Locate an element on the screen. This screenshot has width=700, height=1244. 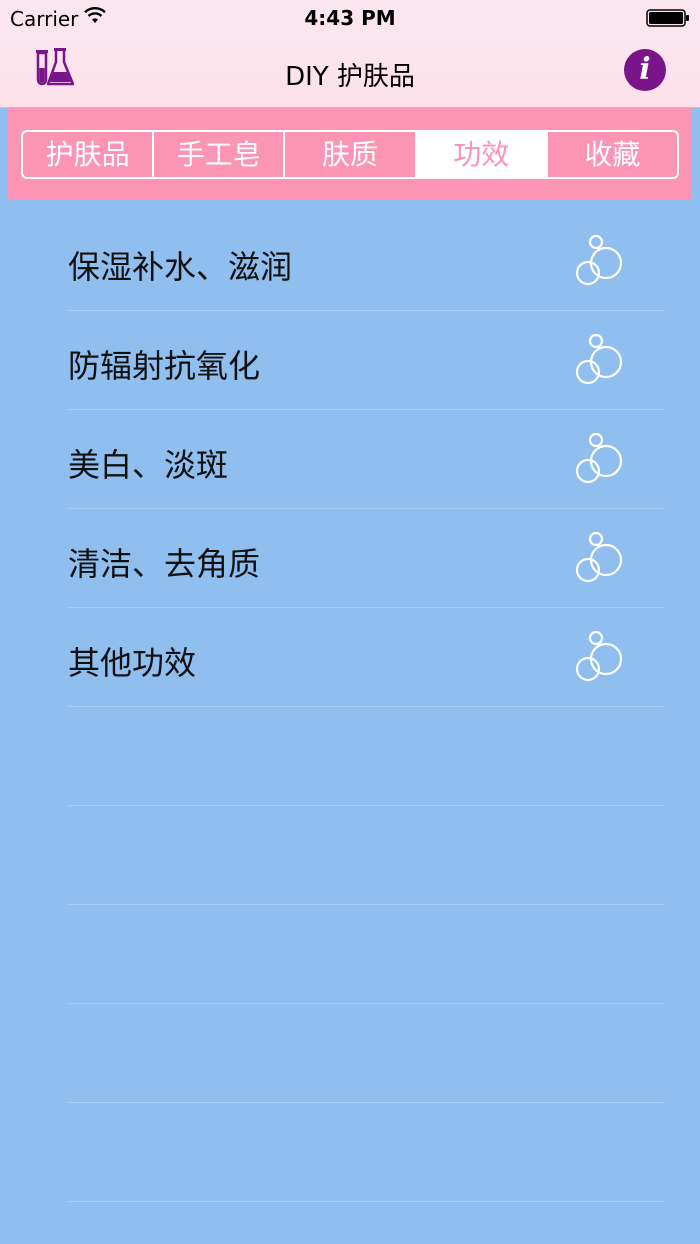
tab-skincare: 护肤品 is located at coordinates (89, 154).